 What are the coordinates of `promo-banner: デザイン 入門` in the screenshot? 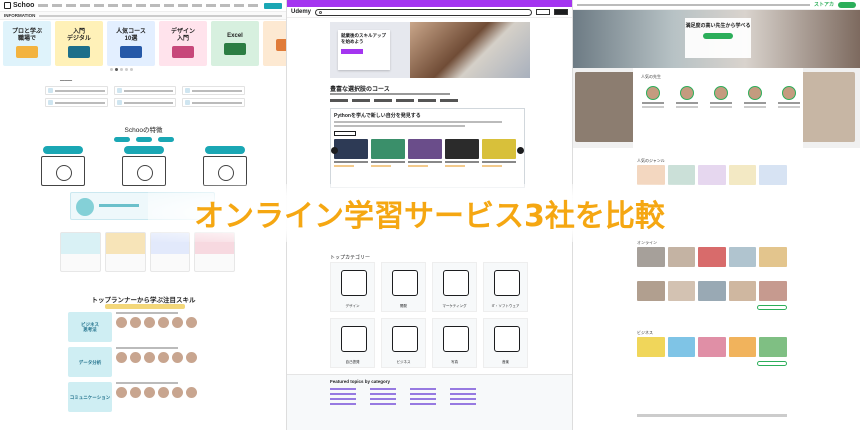 It's located at (183, 43).